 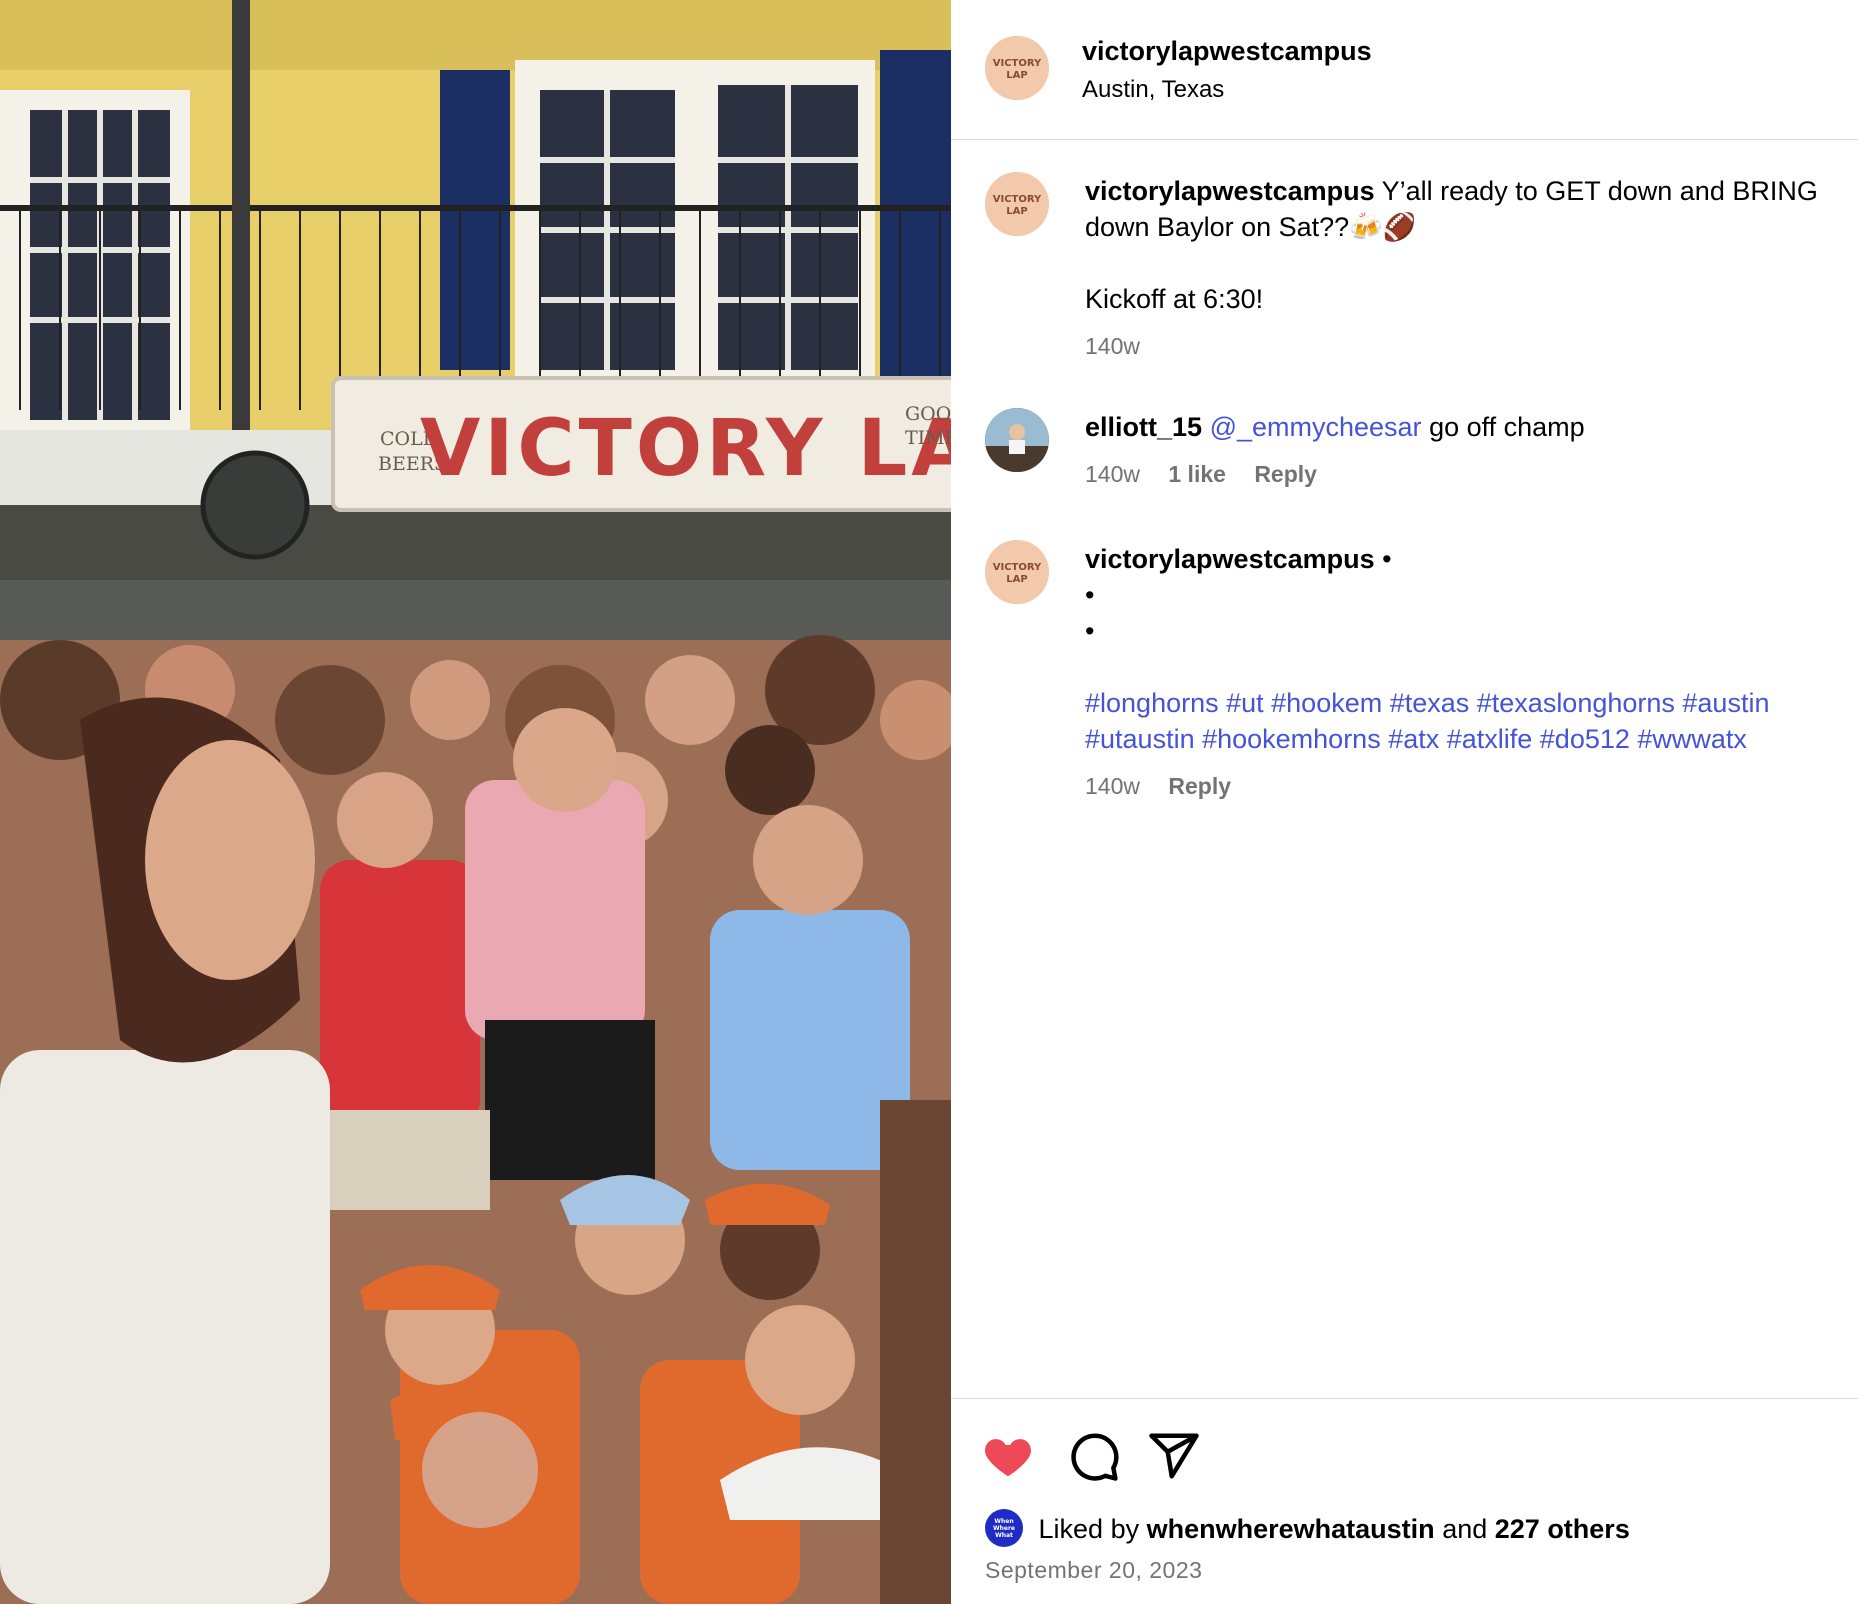 What do you see at coordinates (1230, 559) in the screenshot?
I see `comment-author: victorylapwestcampus` at bounding box center [1230, 559].